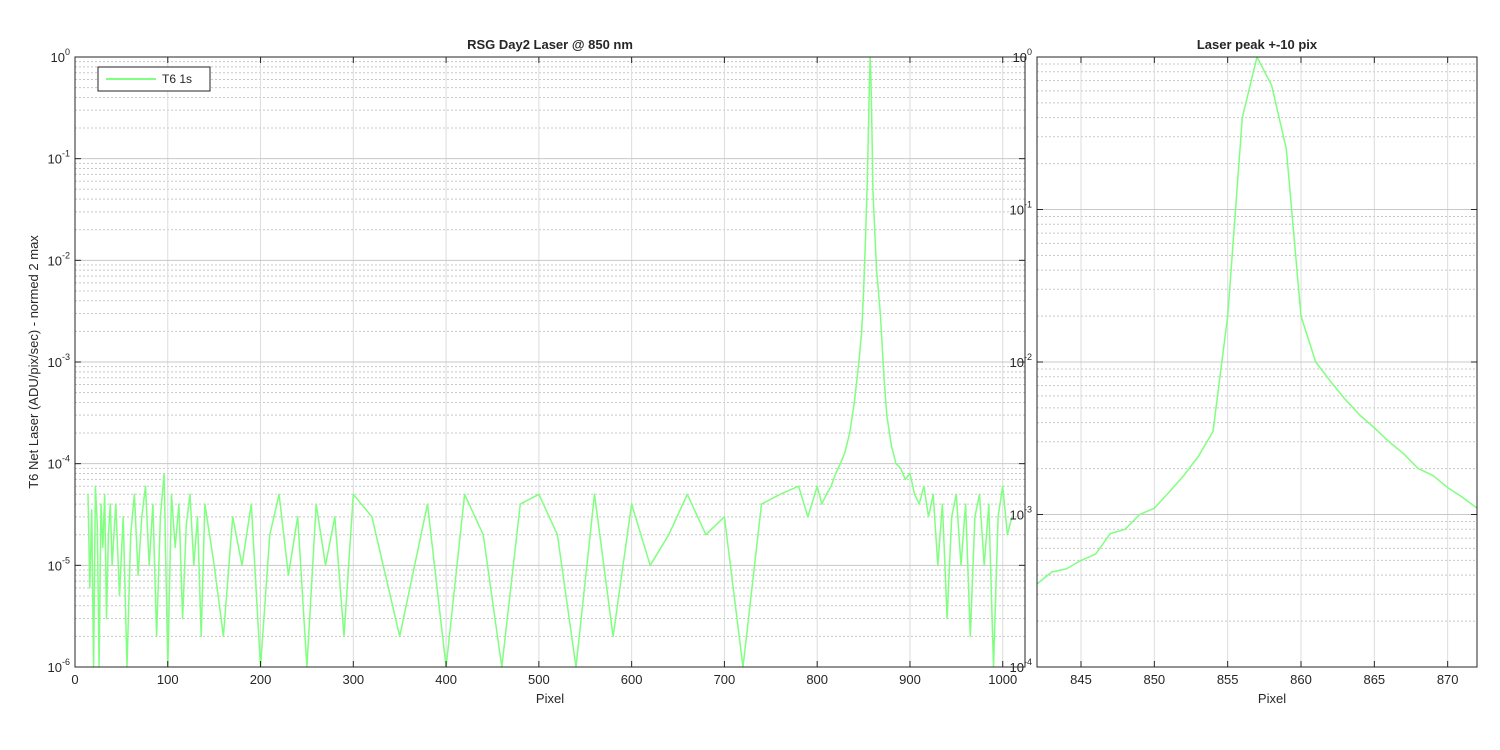 The image size is (1500, 750). Describe the element at coordinates (177, 79) in the screenshot. I see `legend-entry-label: T6 1s` at that location.